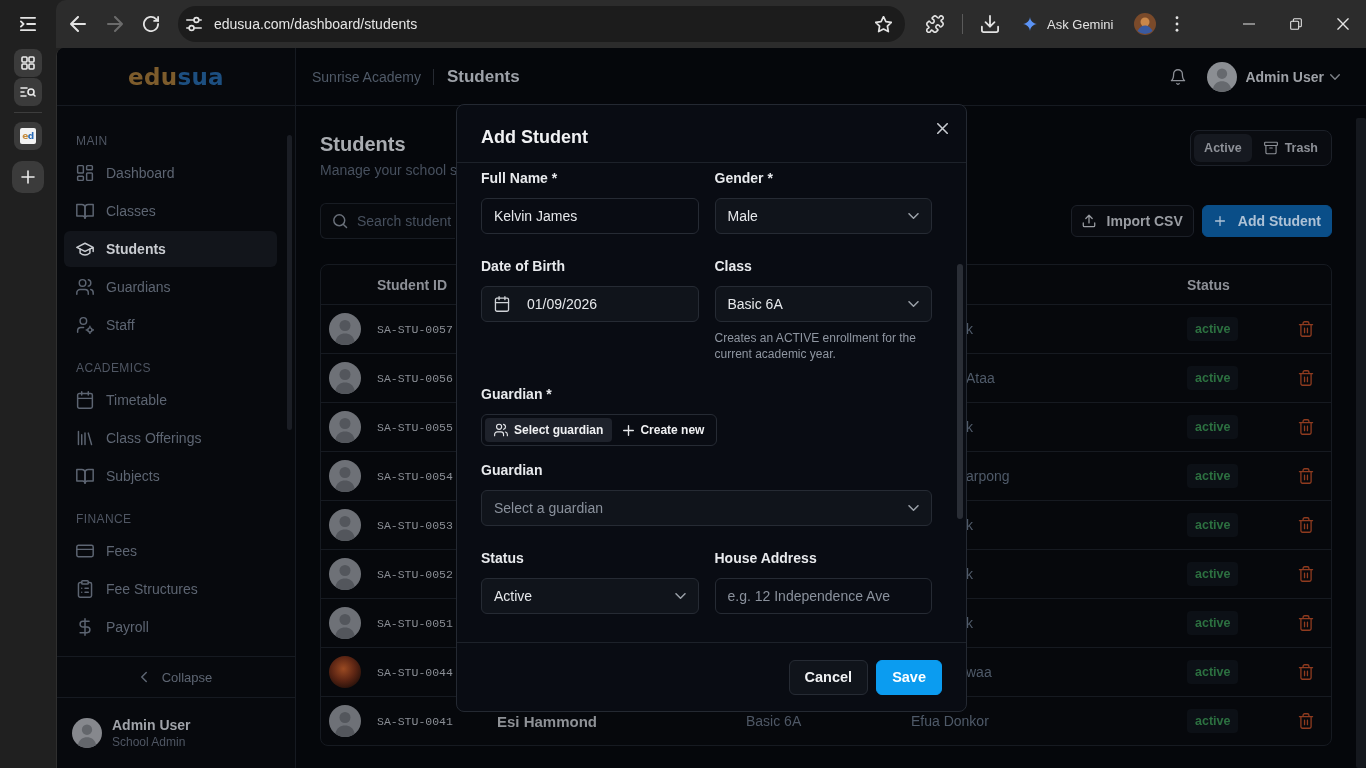  What do you see at coordinates (1296, 24) in the screenshot?
I see `restore-icon` at bounding box center [1296, 24].